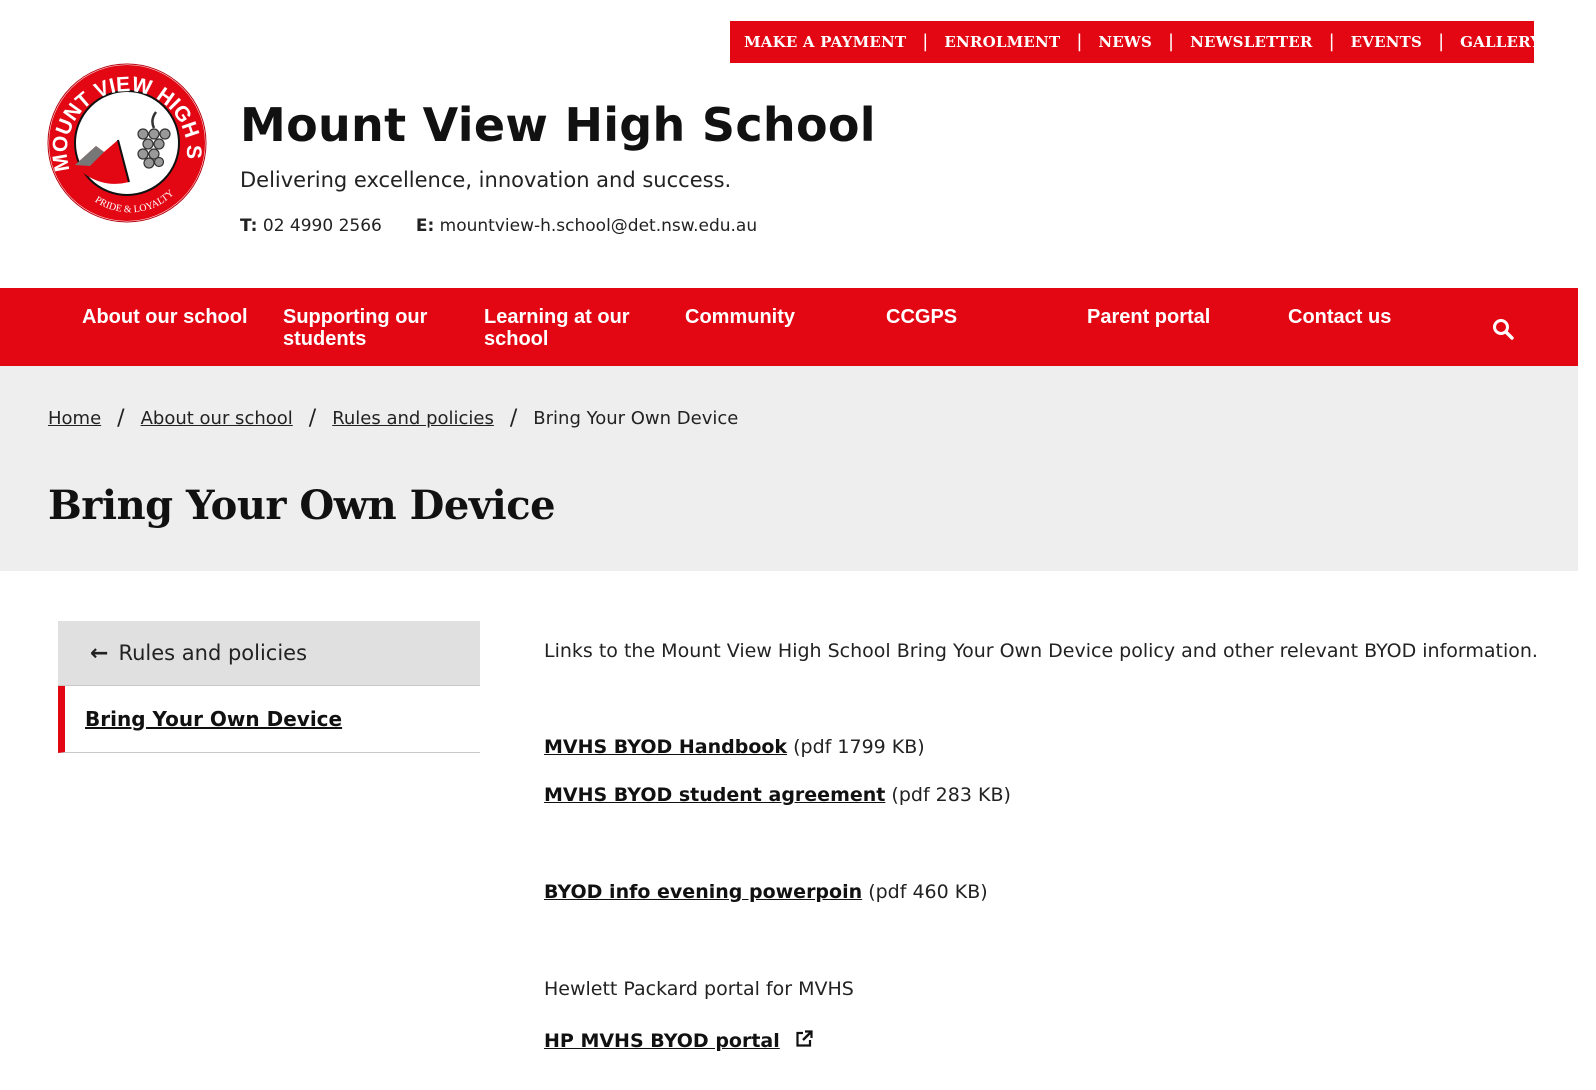 The height and width of the screenshot is (1090, 1596). I want to click on nav-ccgps: CCGPS, so click(921, 317).